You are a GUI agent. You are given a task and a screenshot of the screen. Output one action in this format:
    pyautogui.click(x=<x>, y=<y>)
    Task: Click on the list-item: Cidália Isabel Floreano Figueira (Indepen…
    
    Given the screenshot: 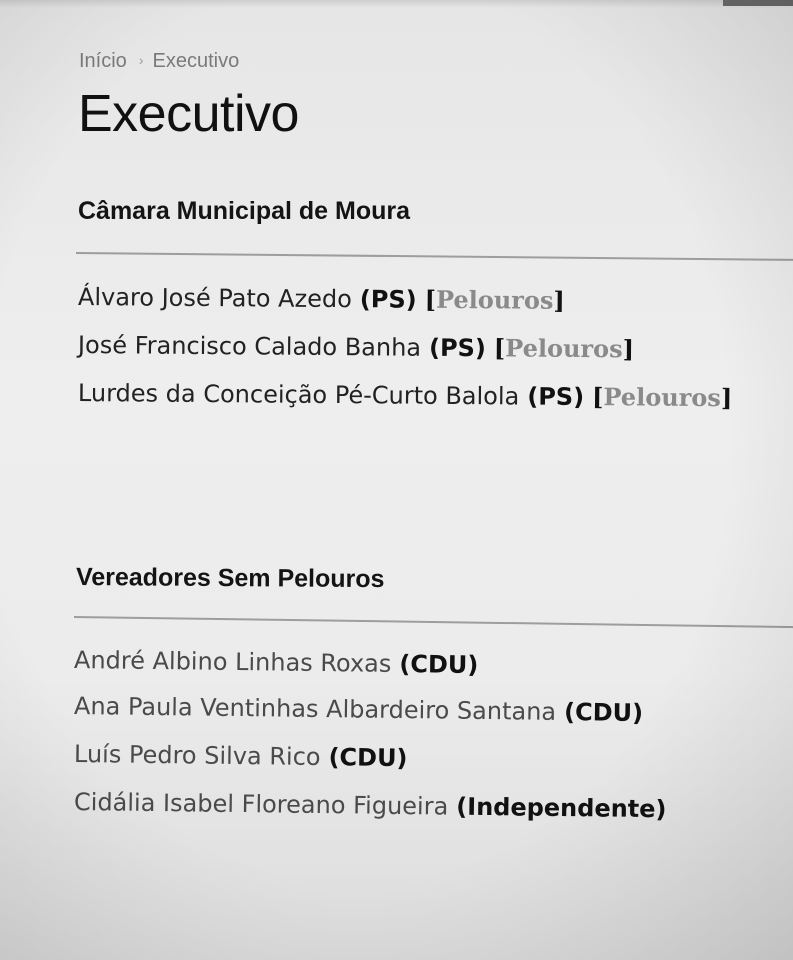 What is the action you would take?
    pyautogui.click(x=370, y=805)
    